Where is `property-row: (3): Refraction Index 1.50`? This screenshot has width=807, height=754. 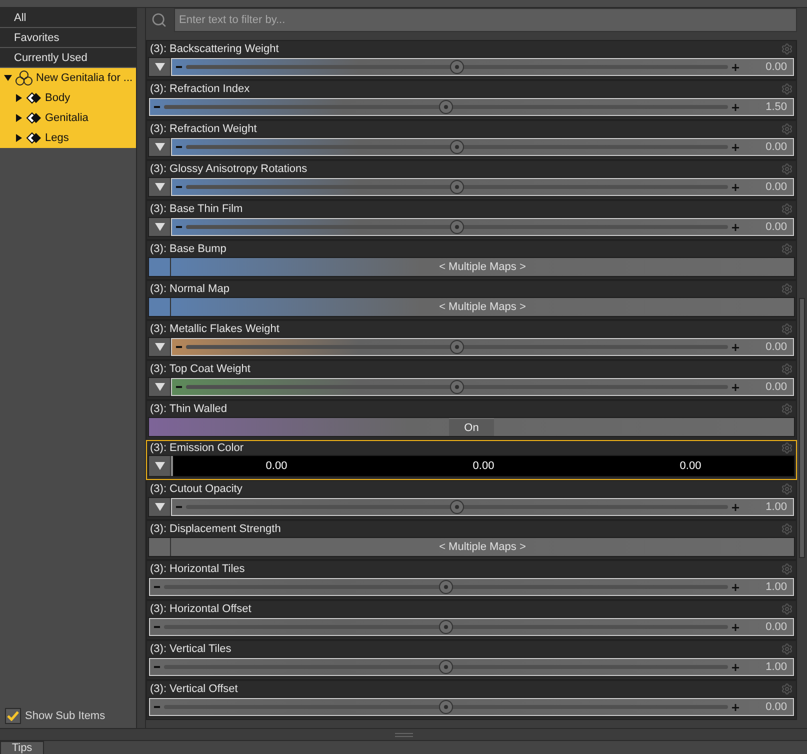 property-row: (3): Refraction Index 1.50 is located at coordinates (471, 100).